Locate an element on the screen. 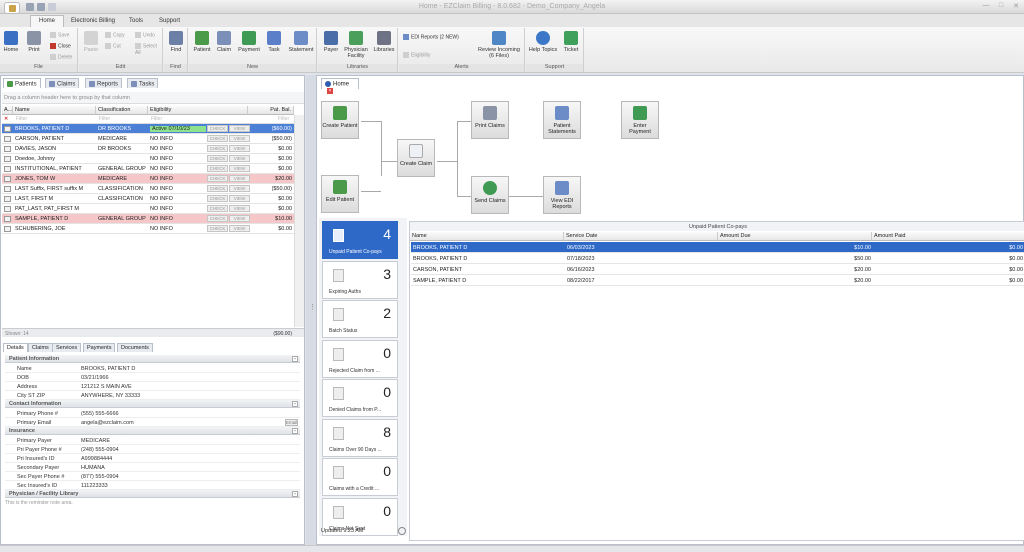 This screenshot has height=552, width=1024. libraries-button: Libraries is located at coordinates (384, 42).